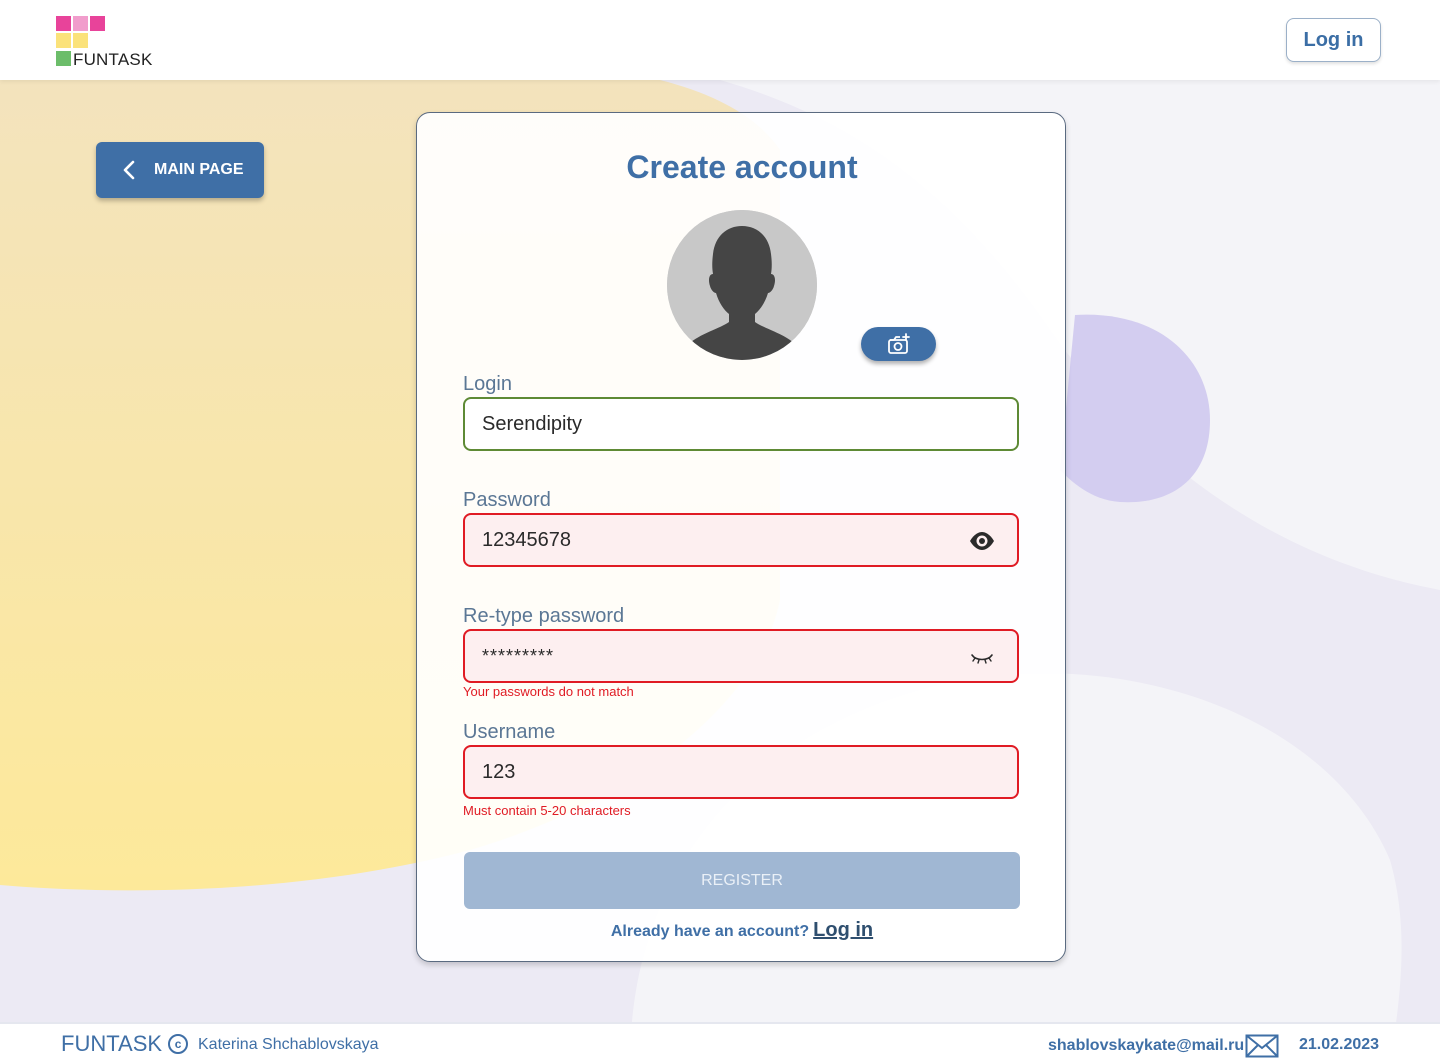  Describe the element at coordinates (1146, 1046) in the screenshot. I see `footer-email: shablovskaykate@mail.ru` at that location.